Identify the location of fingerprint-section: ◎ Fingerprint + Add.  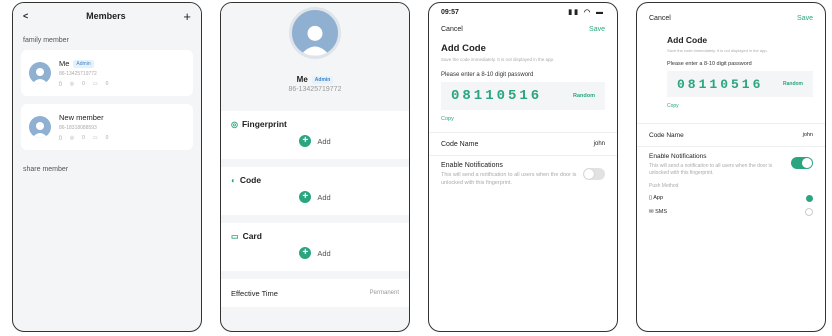
(315, 135).